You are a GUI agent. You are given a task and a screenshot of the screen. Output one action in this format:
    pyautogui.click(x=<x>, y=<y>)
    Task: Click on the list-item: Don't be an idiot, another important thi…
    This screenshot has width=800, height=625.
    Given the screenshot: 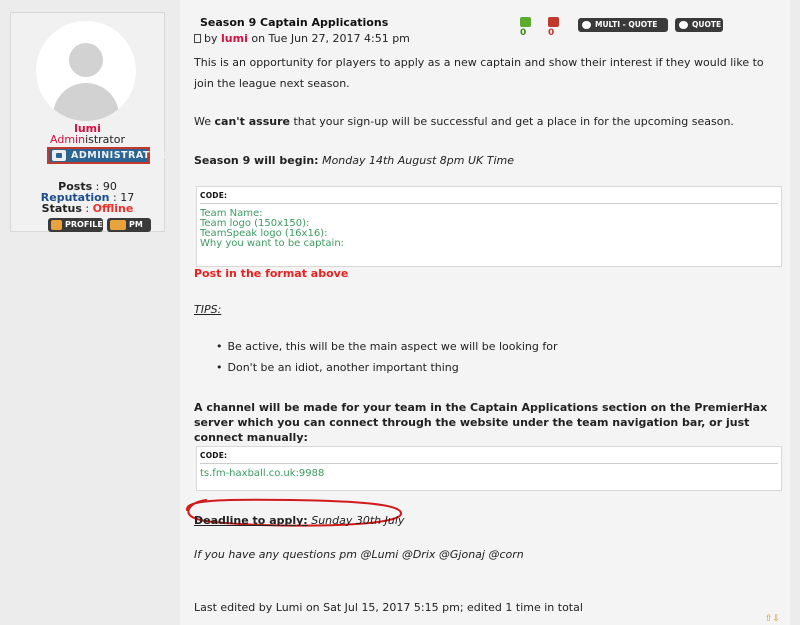 What is the action you would take?
    pyautogui.click(x=387, y=367)
    